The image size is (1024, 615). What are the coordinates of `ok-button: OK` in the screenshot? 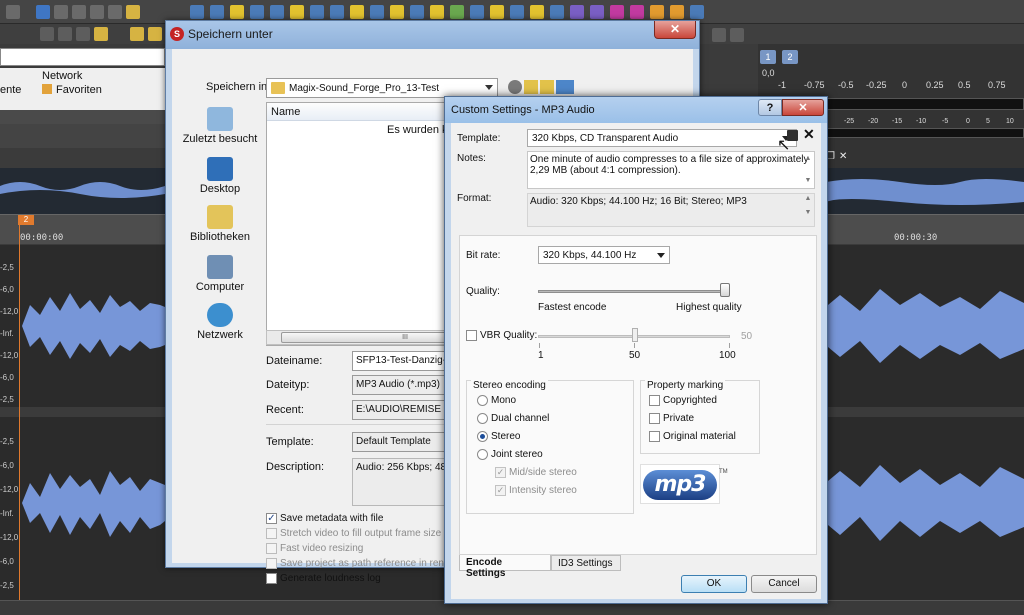 It's located at (714, 584).